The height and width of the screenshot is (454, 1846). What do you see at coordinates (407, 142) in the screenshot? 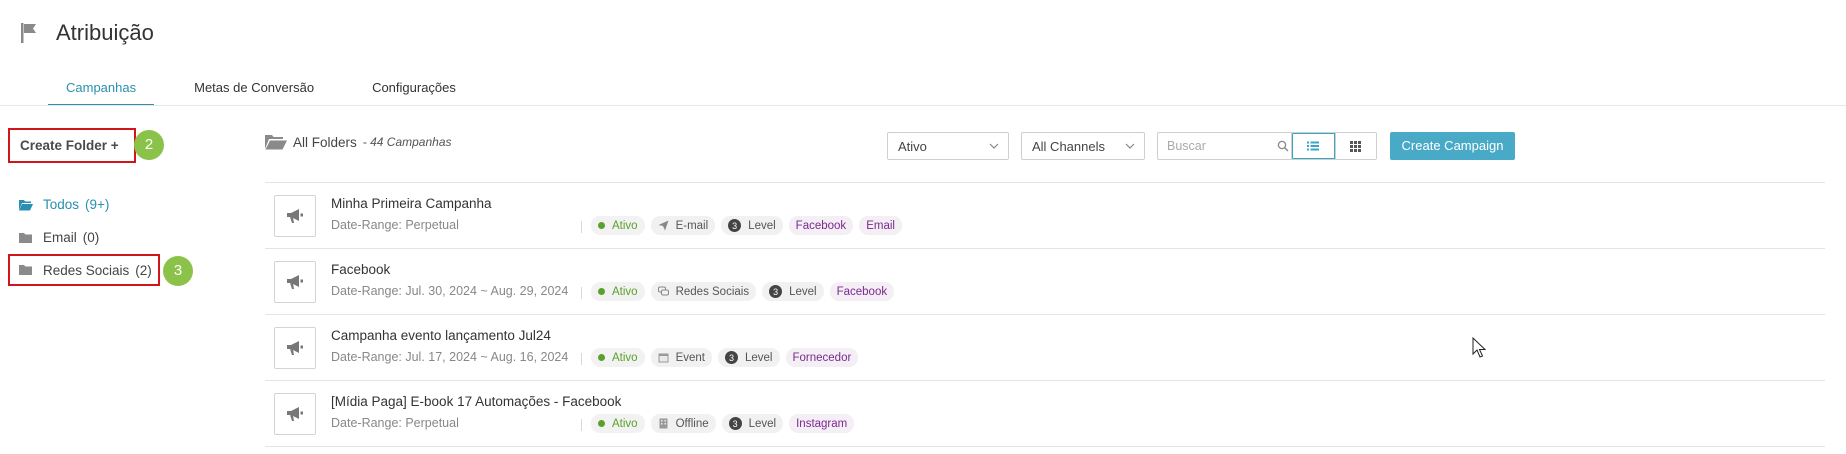
I see `campaign-count: - 44 Campanhas` at bounding box center [407, 142].